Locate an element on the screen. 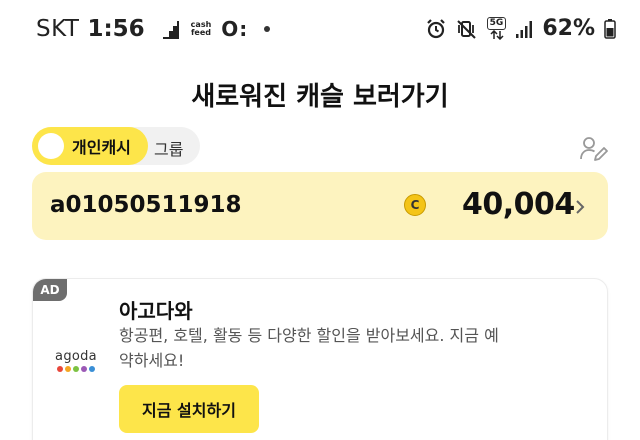  network-5g-icon: 5G is located at coordinates (496, 28).